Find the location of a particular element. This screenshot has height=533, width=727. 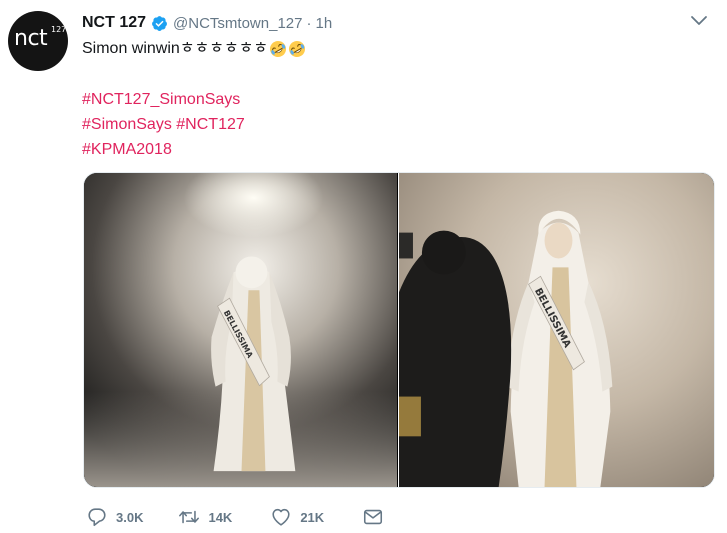

avatar: nct 127 is located at coordinates (38, 41).